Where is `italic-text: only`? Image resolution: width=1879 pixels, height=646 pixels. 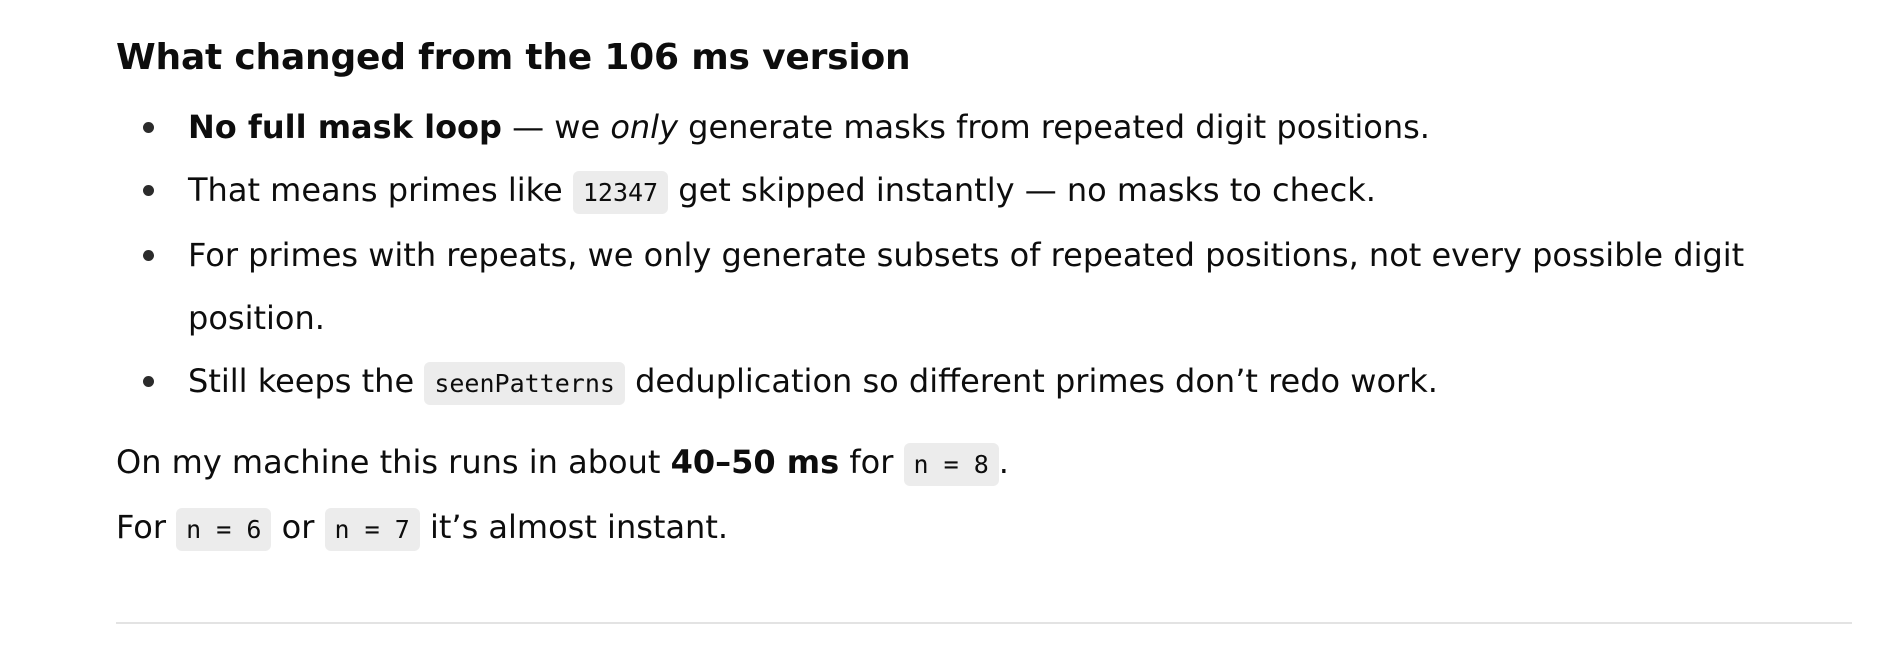
italic-text: only is located at coordinates (644, 127).